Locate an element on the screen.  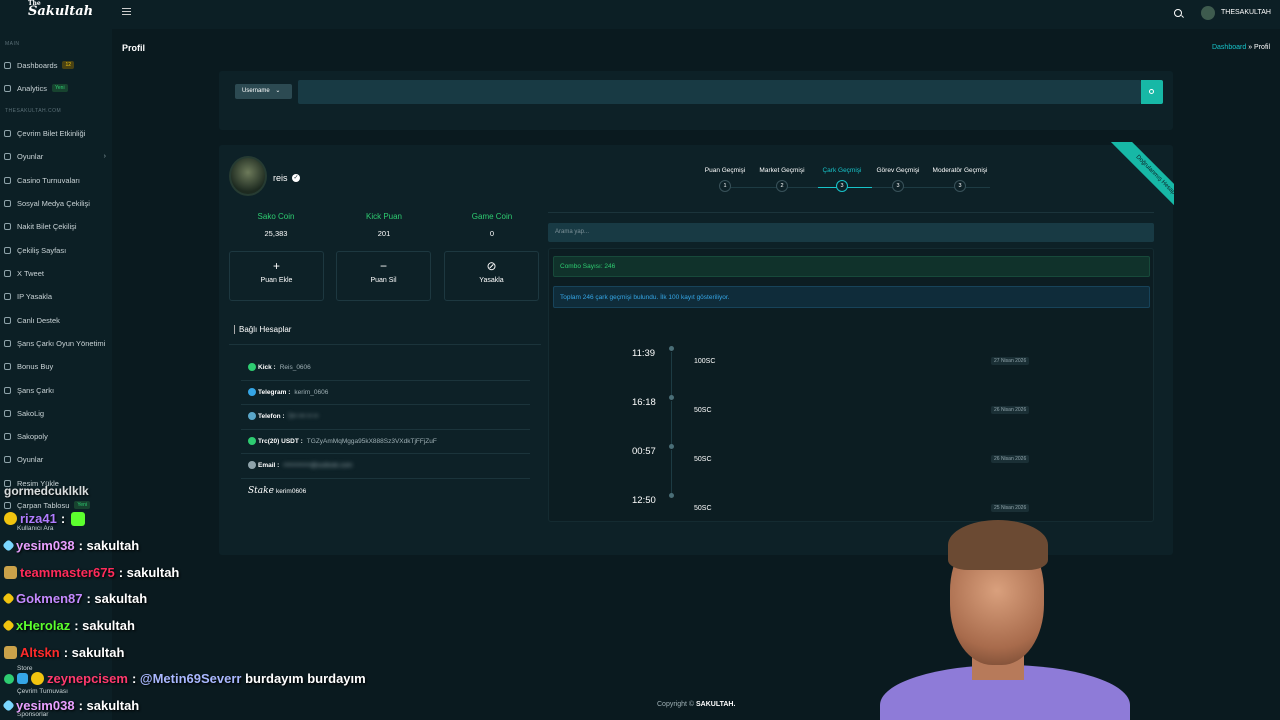
stat-label: Sako Coin is located at coordinates (276, 216).